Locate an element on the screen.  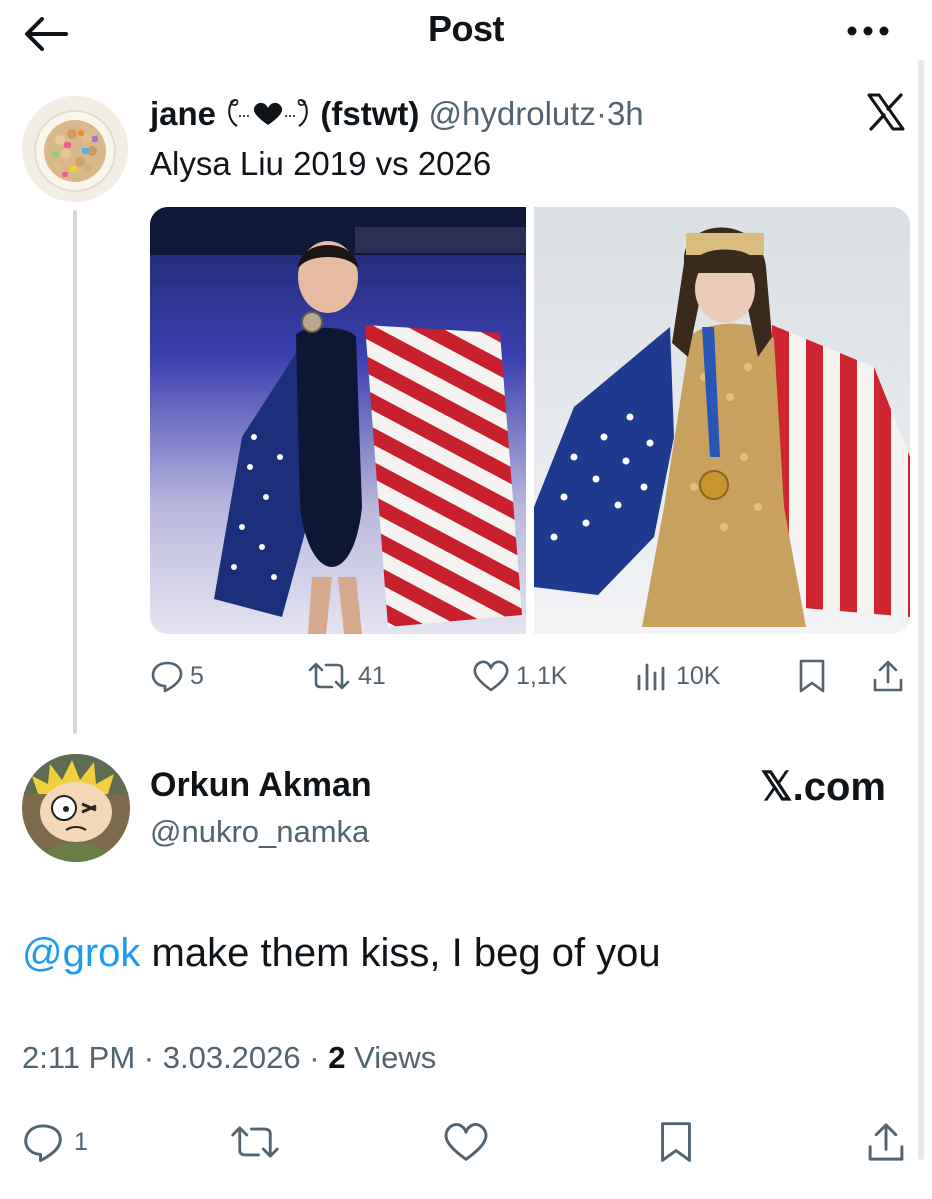
post-time: 2:11 PM is located at coordinates (78, 1057).